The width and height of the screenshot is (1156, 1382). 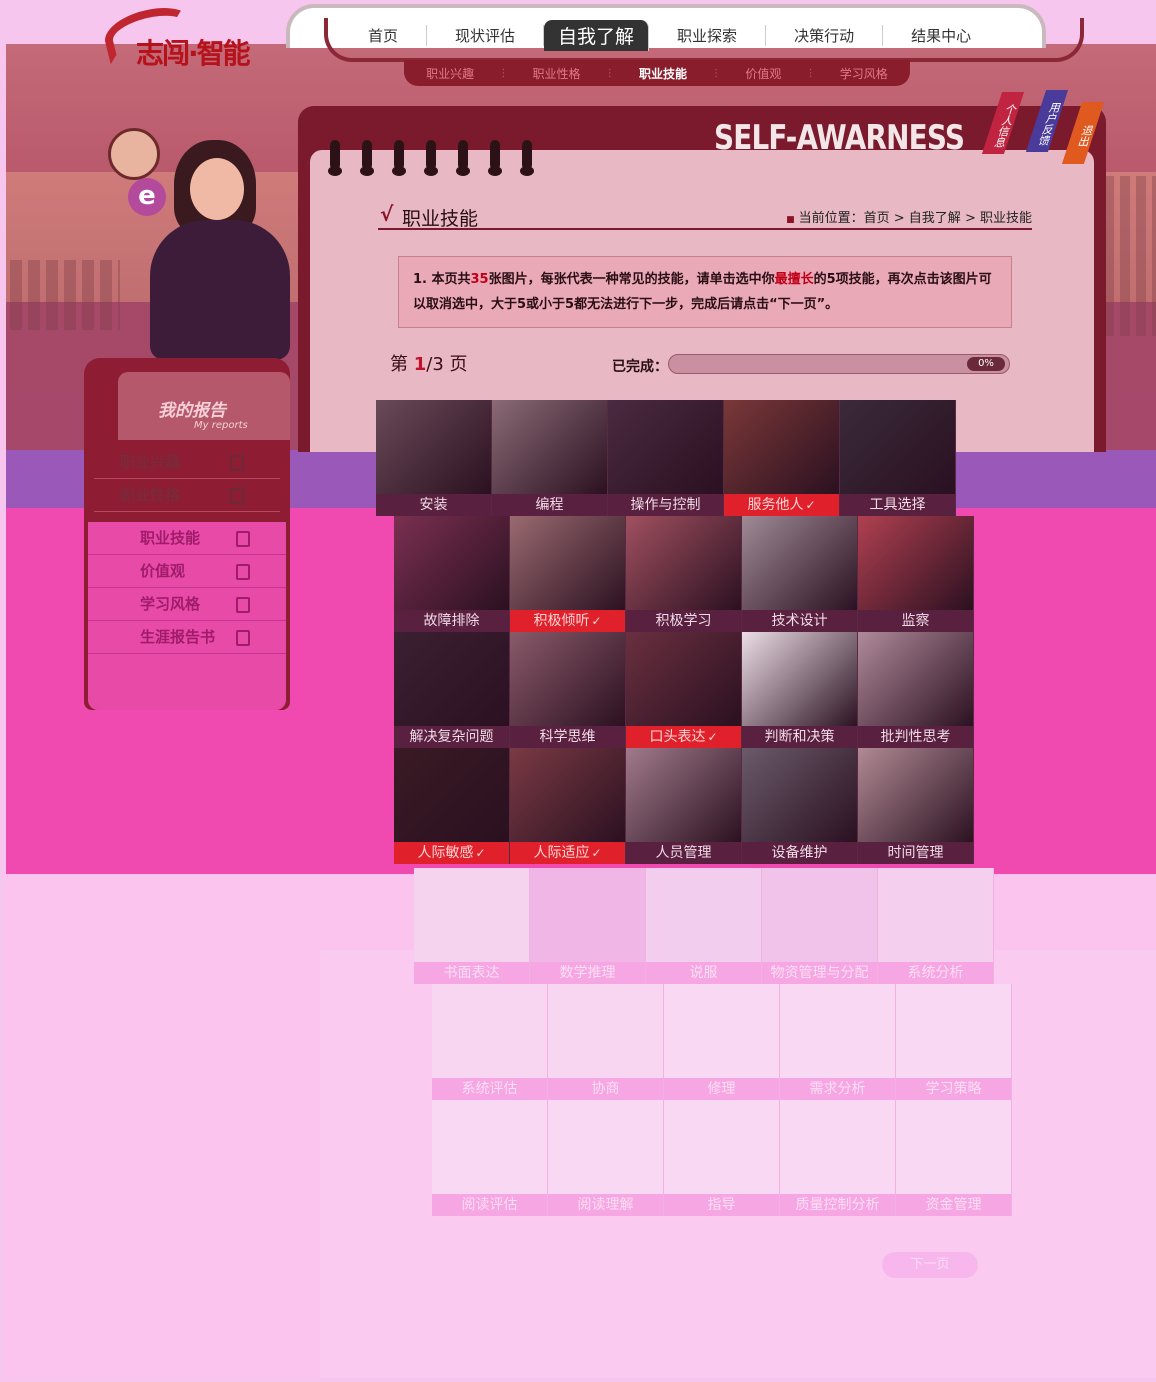 What do you see at coordinates (915, 853) in the screenshot?
I see `skill-label: 时间管理` at bounding box center [915, 853].